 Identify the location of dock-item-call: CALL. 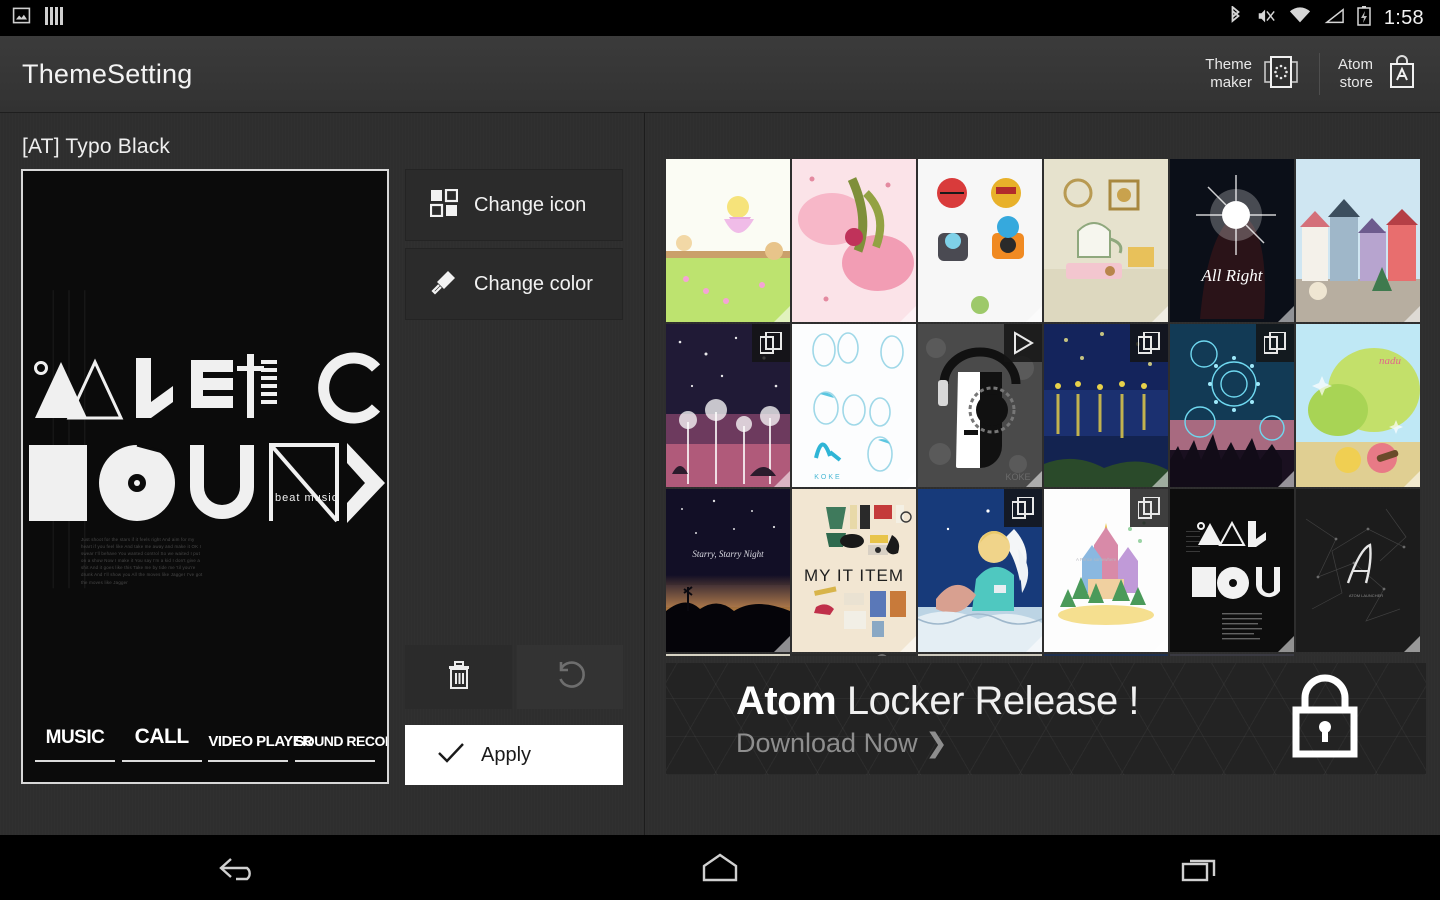
(161, 743).